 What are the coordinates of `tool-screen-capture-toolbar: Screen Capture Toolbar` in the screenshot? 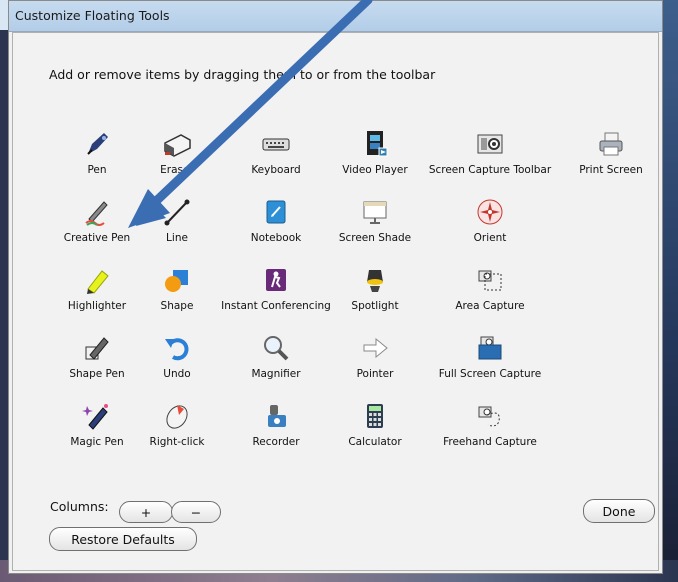 It's located at (490, 157).